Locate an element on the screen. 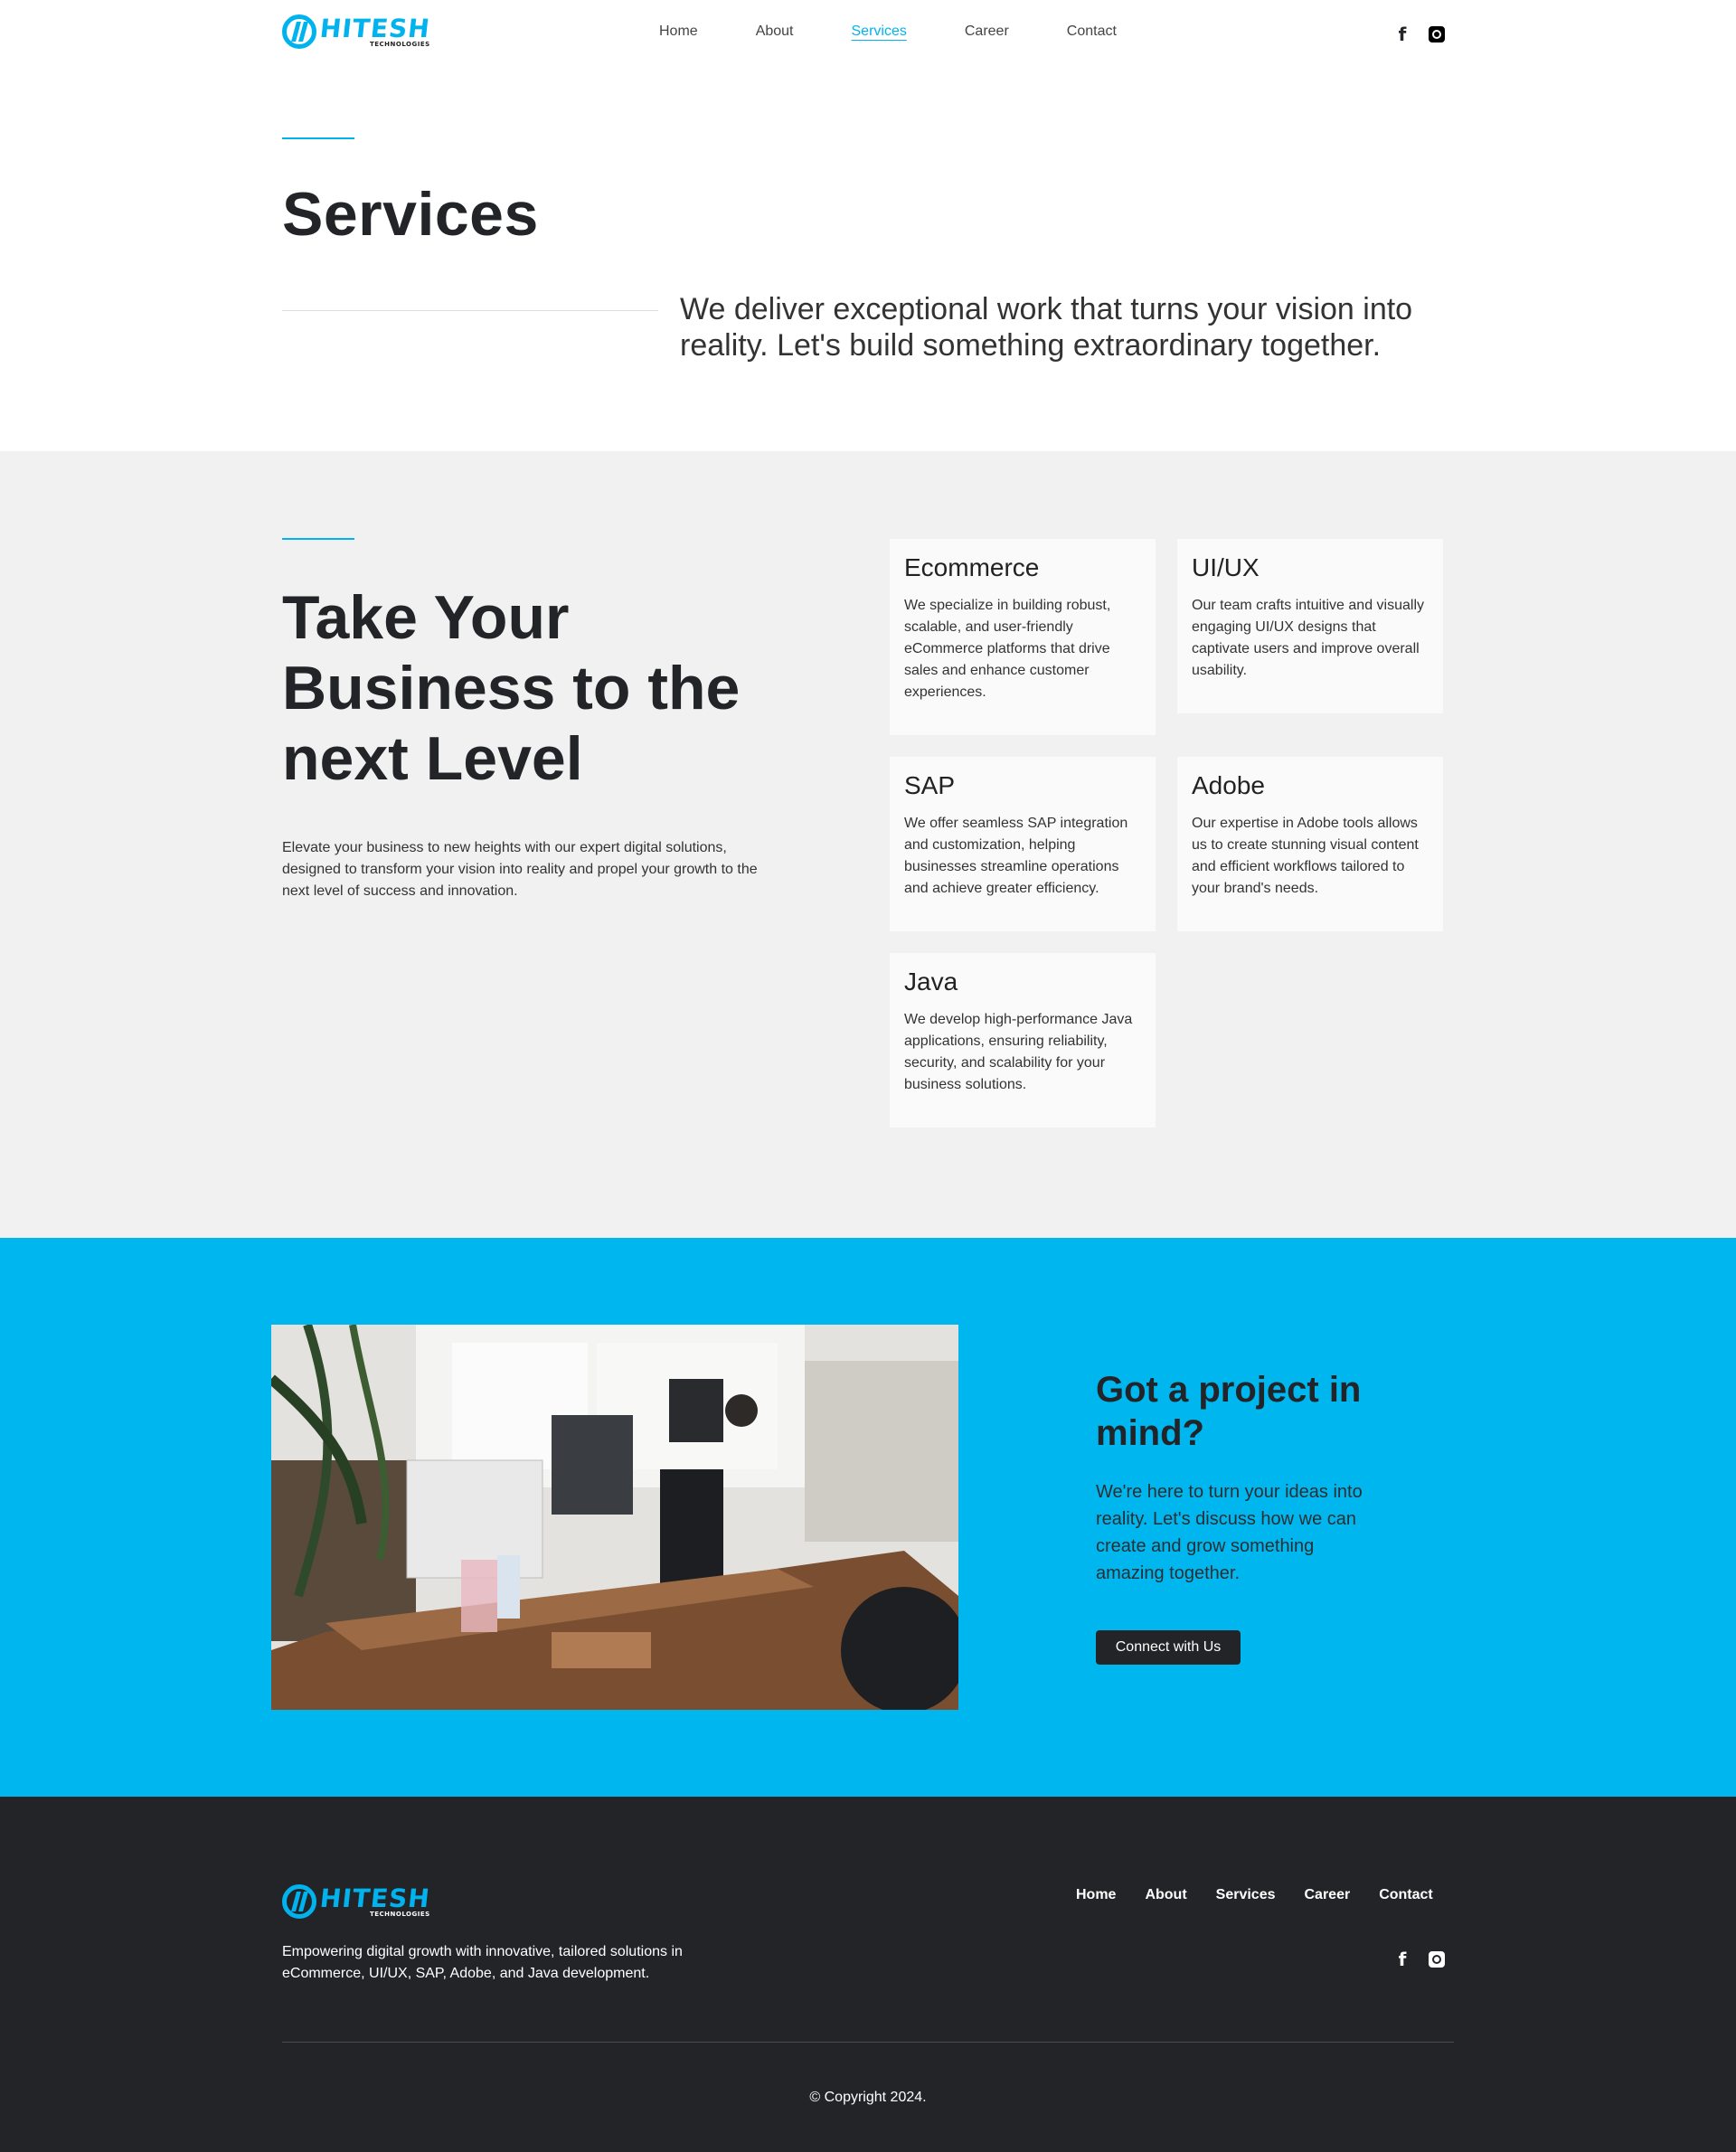 This screenshot has width=1736, height=2152. footer-logo: HITESH TECHNOLOGIES is located at coordinates (357, 1901).